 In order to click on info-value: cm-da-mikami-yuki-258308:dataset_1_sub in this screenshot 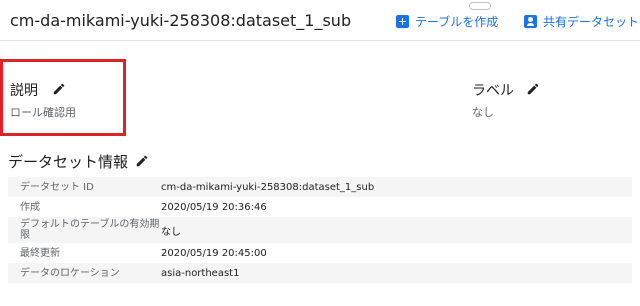, I will do `click(268, 187)`.